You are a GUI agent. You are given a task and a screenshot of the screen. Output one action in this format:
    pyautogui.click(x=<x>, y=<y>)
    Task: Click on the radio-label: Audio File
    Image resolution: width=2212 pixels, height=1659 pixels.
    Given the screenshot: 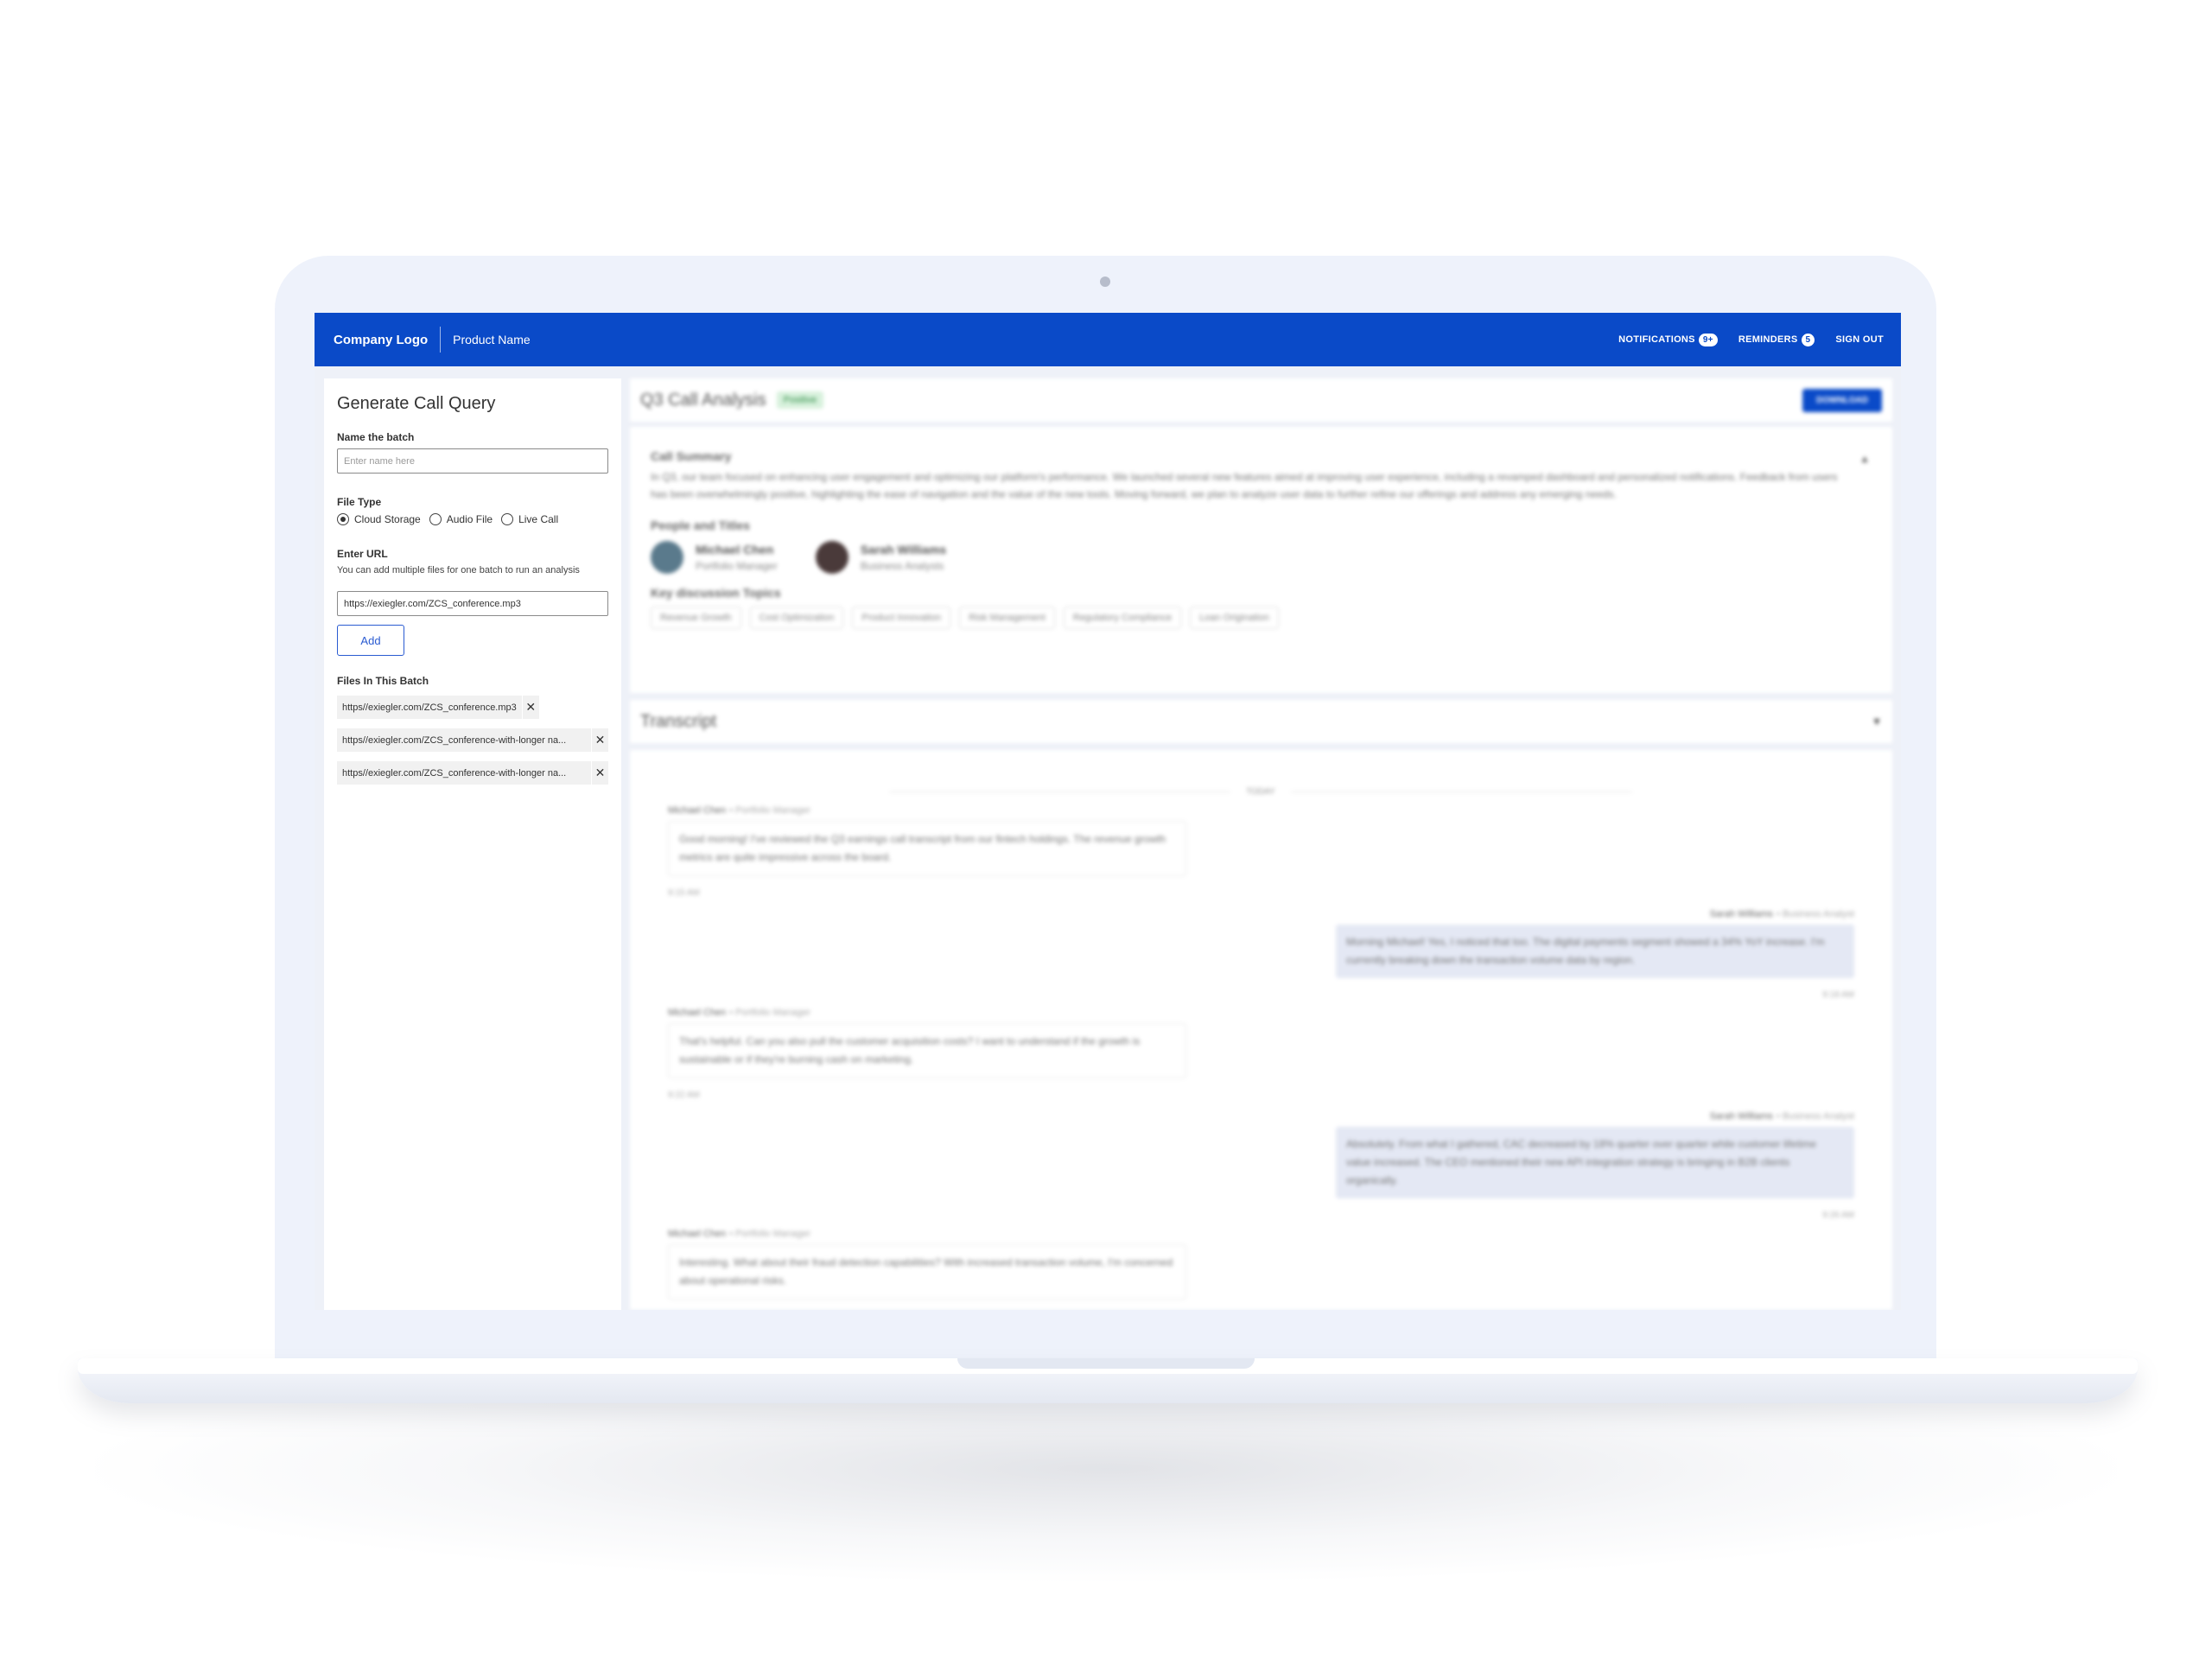 What is the action you would take?
    pyautogui.click(x=469, y=519)
    